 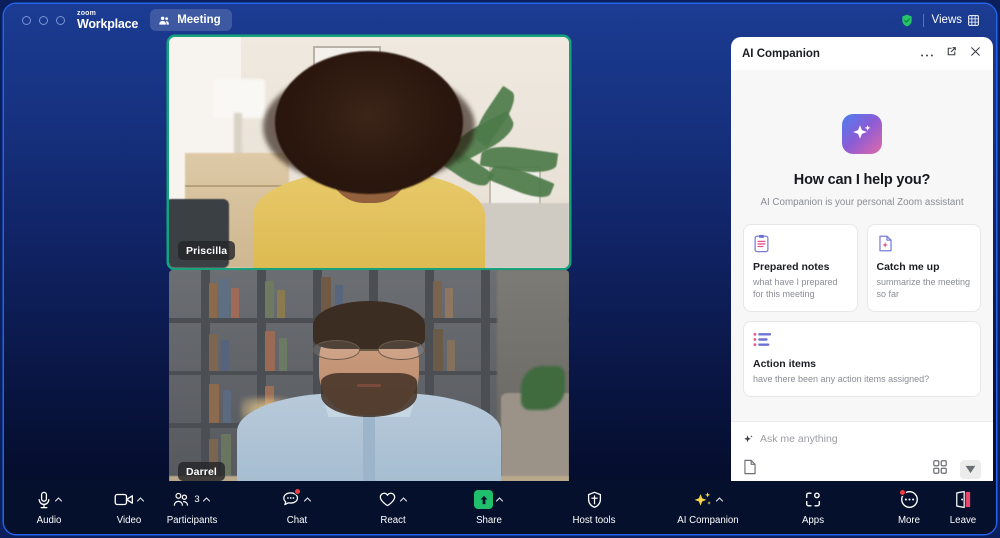 I want to click on ai-companion-header: AI Companion, so click(x=862, y=53).